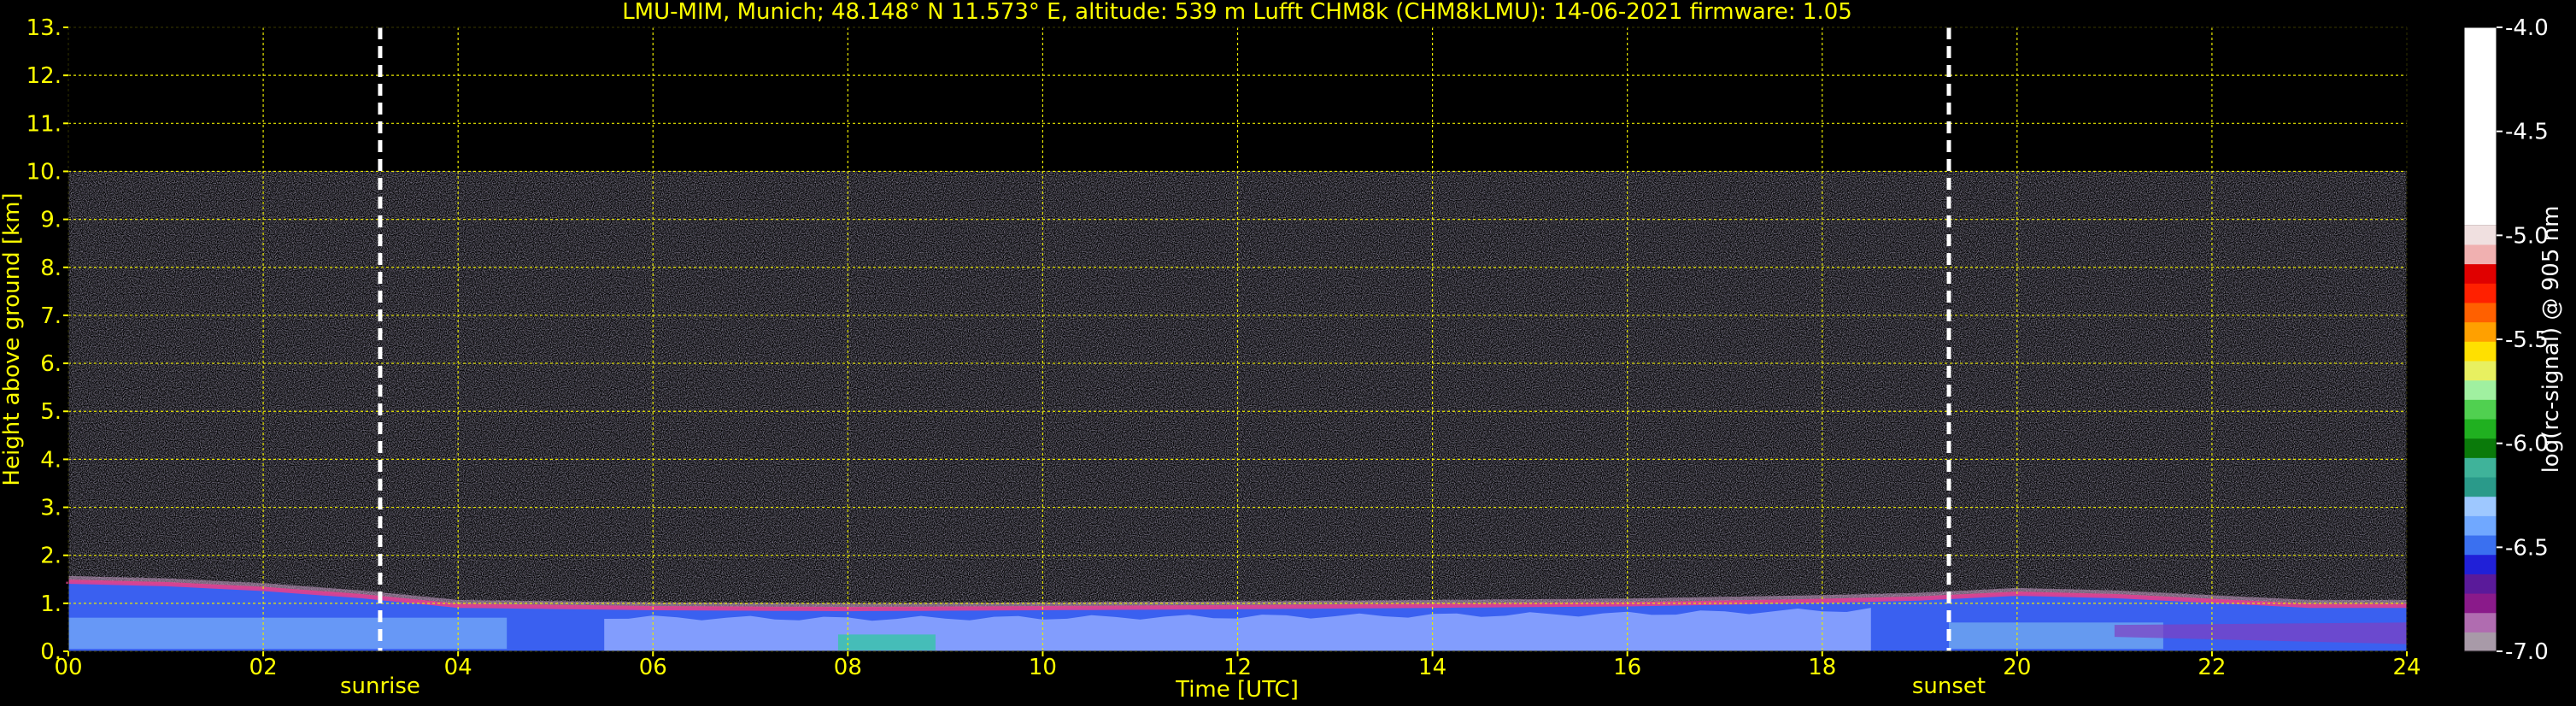 This screenshot has width=2576, height=706. I want to click on x-tick-label-9: 18, so click(1822, 667).